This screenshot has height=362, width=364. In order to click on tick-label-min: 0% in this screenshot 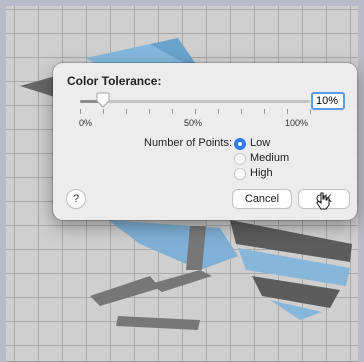, I will do `click(86, 123)`.